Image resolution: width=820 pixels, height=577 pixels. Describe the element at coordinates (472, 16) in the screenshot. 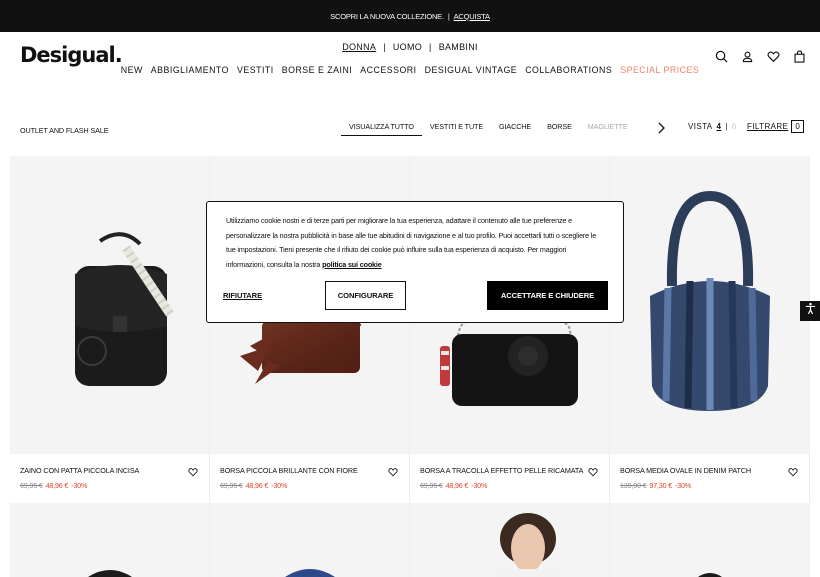

I see `promo-link: ACQUISTA` at that location.